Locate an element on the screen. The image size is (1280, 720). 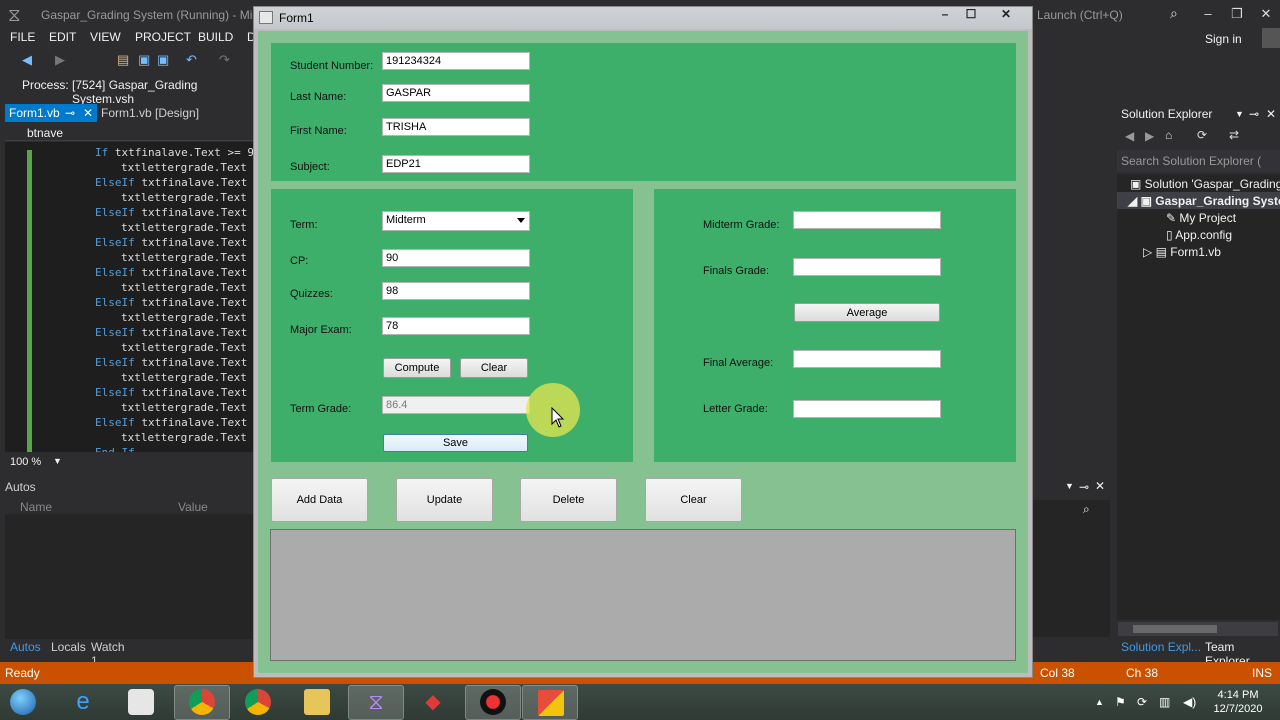
code-line: If txtfinalave.Text >= 9 is located at coordinates (174, 152).